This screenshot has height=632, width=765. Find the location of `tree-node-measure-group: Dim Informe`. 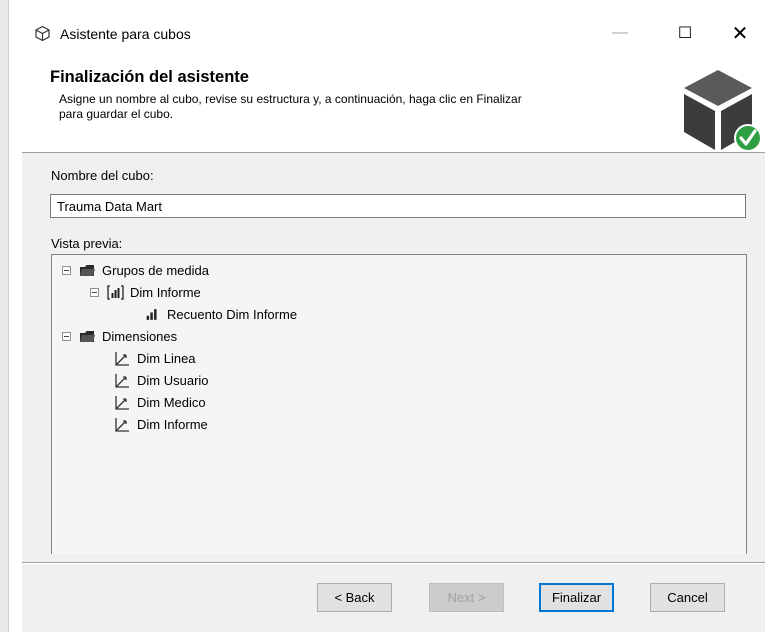

tree-node-measure-group: Dim Informe is located at coordinates (145, 292).